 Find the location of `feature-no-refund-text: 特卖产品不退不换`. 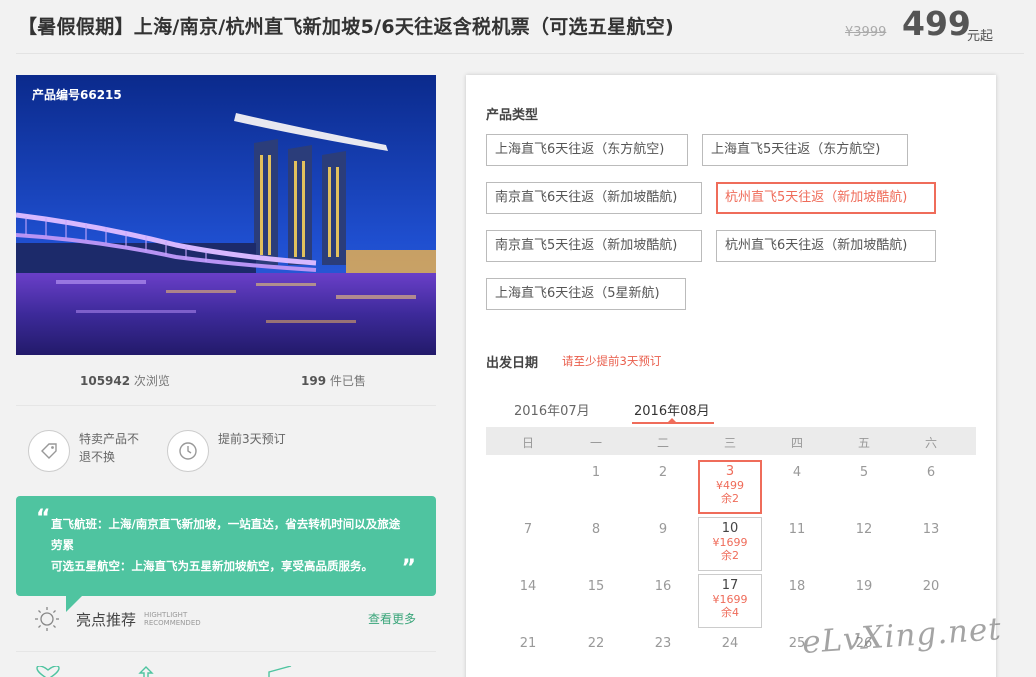

feature-no-refund-text: 特卖产品不退不换 is located at coordinates (109, 448).